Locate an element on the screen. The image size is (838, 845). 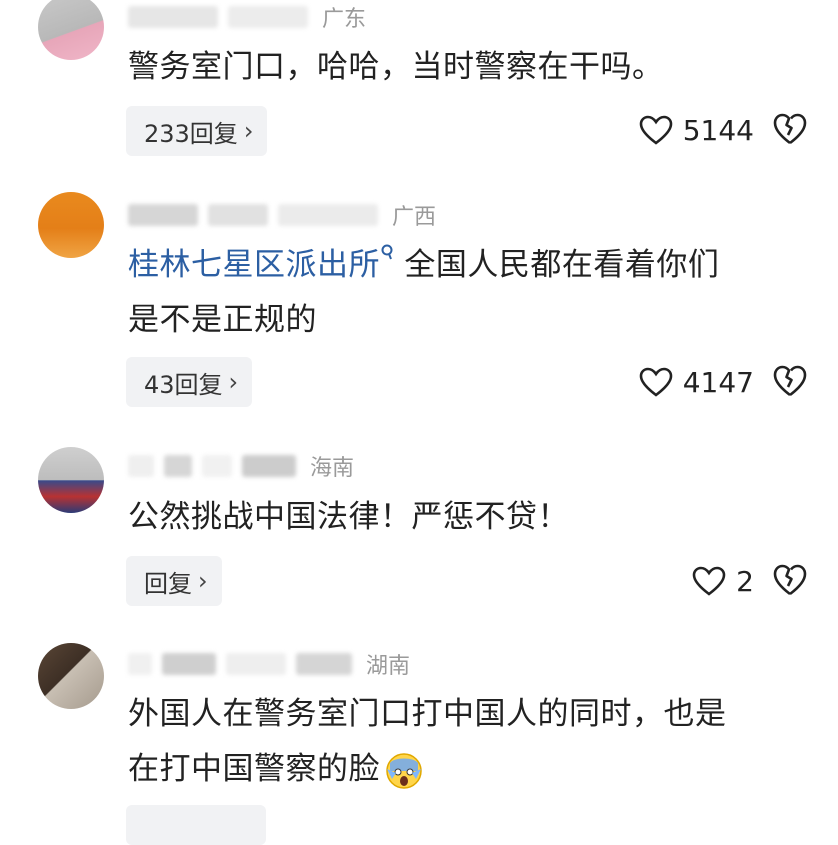
region-label: 湖南 is located at coordinates (388, 666).